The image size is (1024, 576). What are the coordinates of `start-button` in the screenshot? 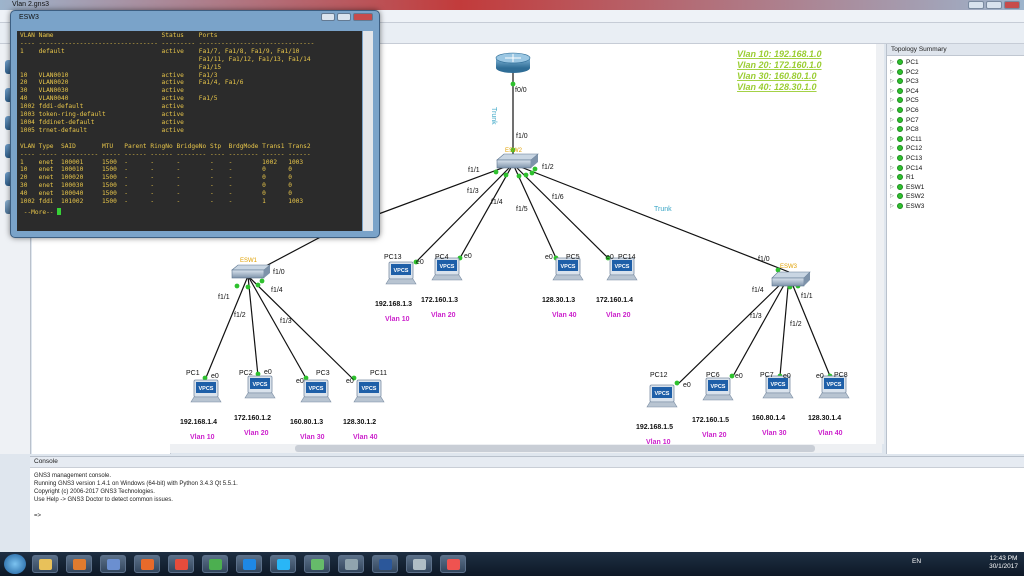 It's located at (15, 564).